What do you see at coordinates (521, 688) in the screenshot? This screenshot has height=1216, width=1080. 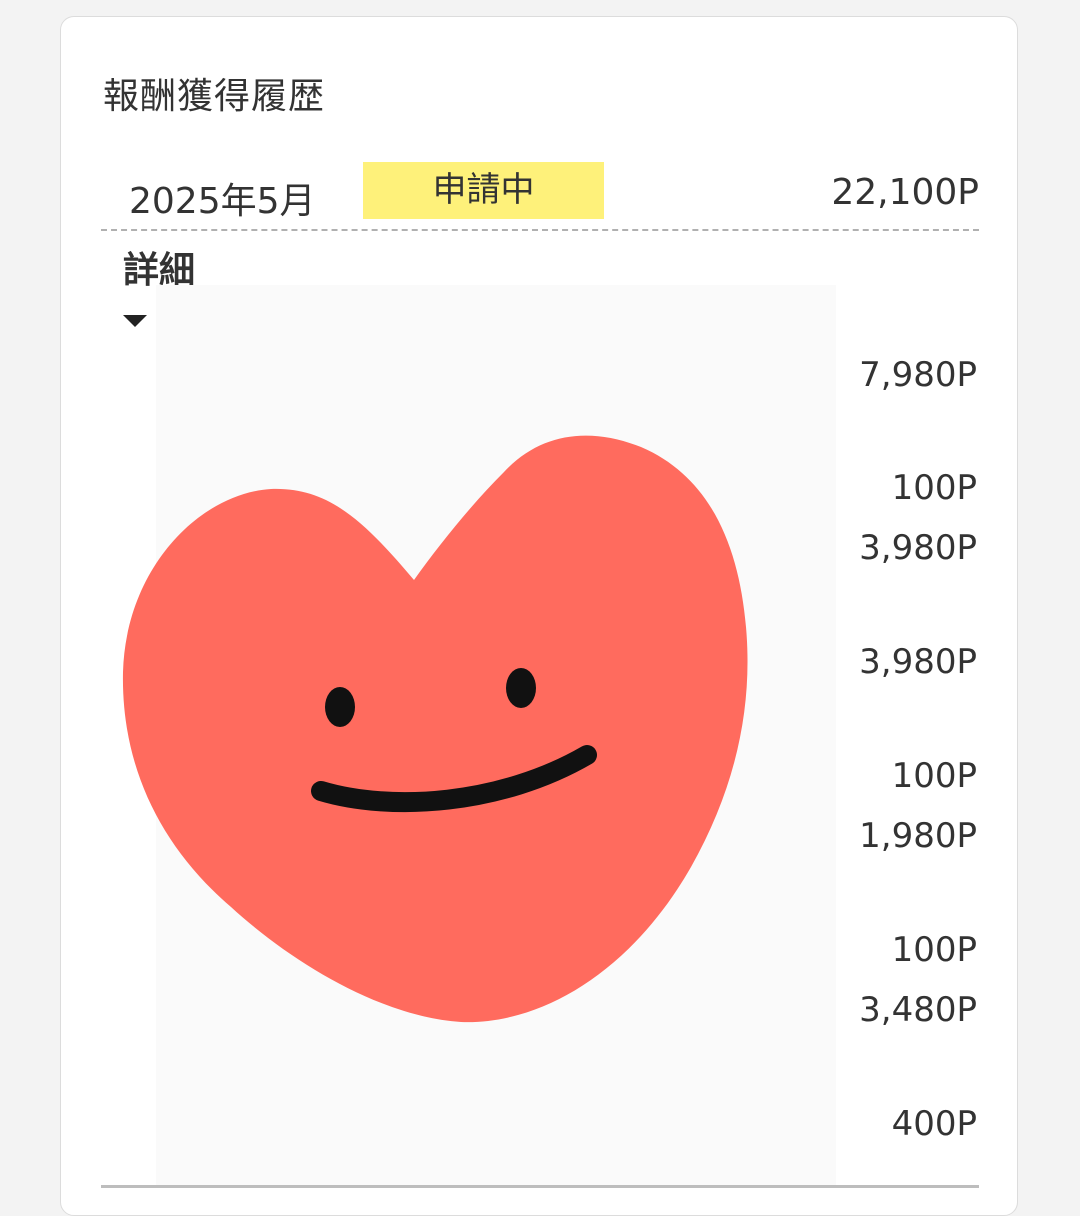 I see `right-eye` at bounding box center [521, 688].